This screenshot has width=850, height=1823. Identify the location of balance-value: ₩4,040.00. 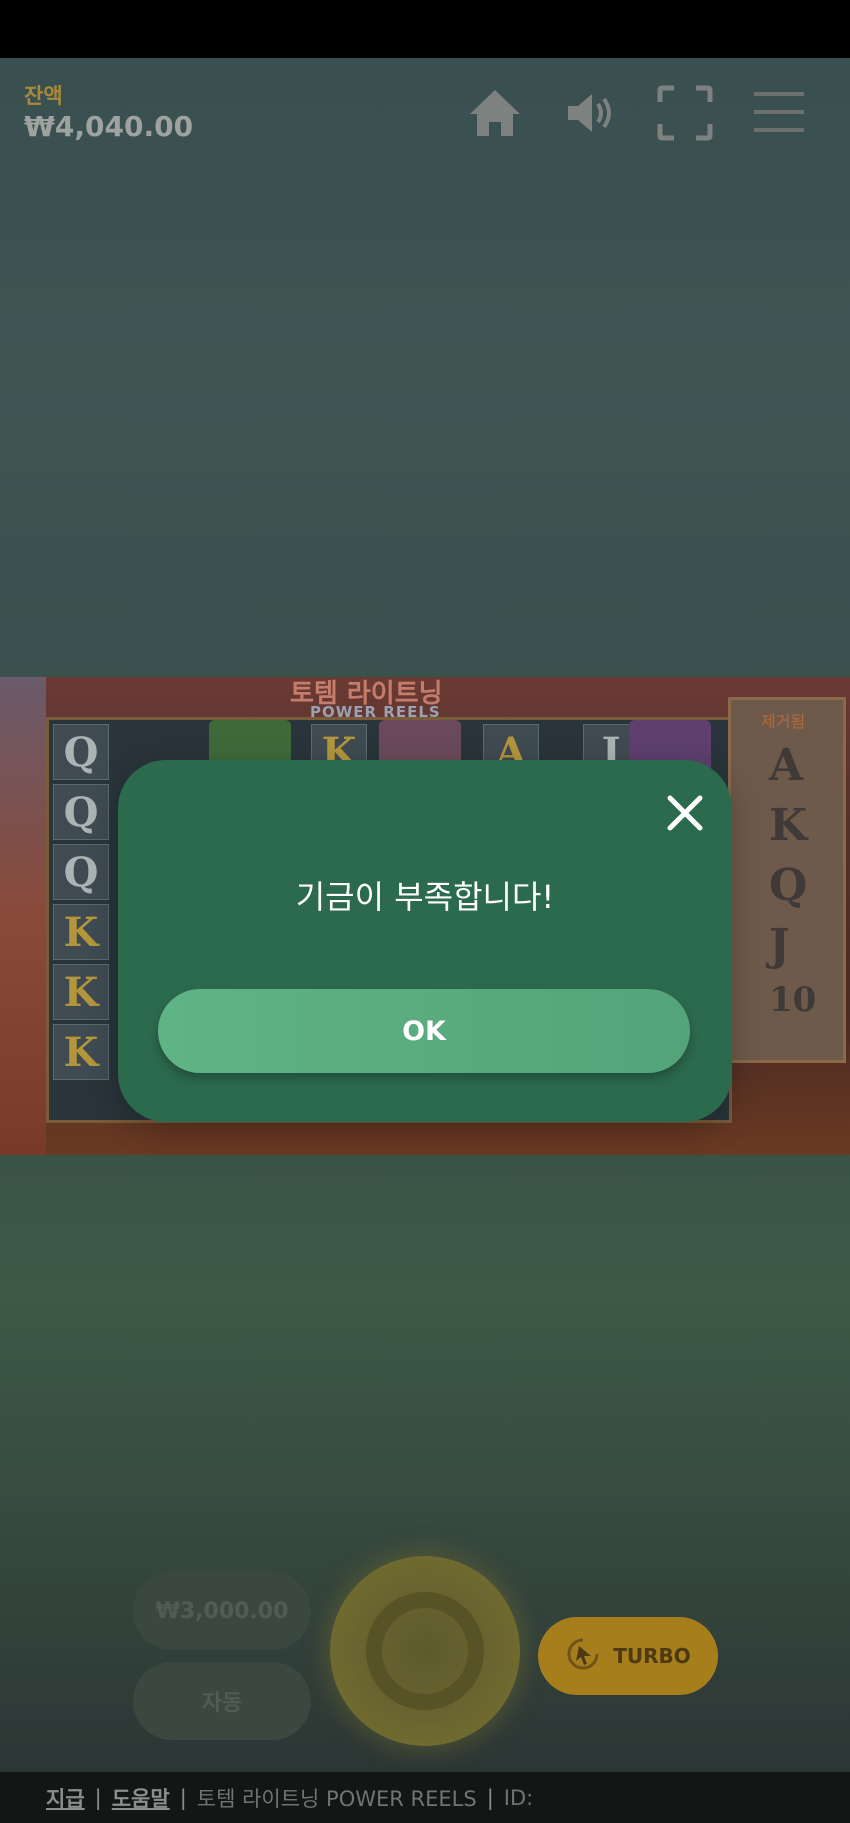
(109, 126).